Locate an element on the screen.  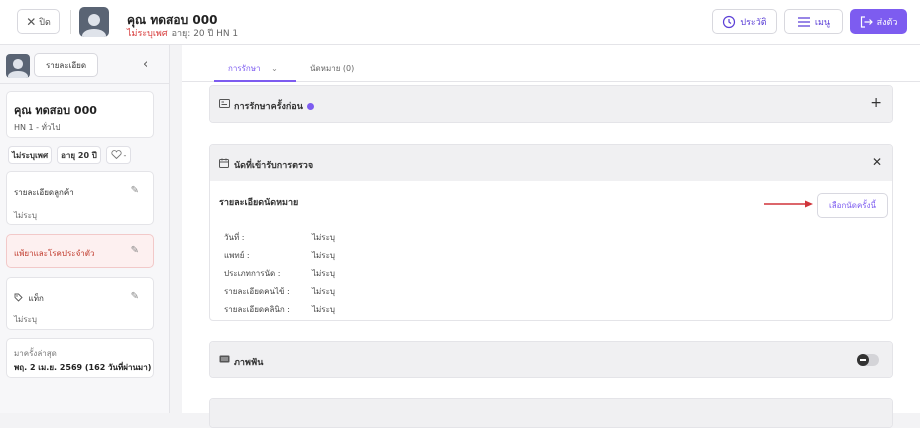
last-visit-value: พฤ. 2 เม.ย. 2569 (162 วันที่ผ่านมา) is located at coordinates (83, 367).